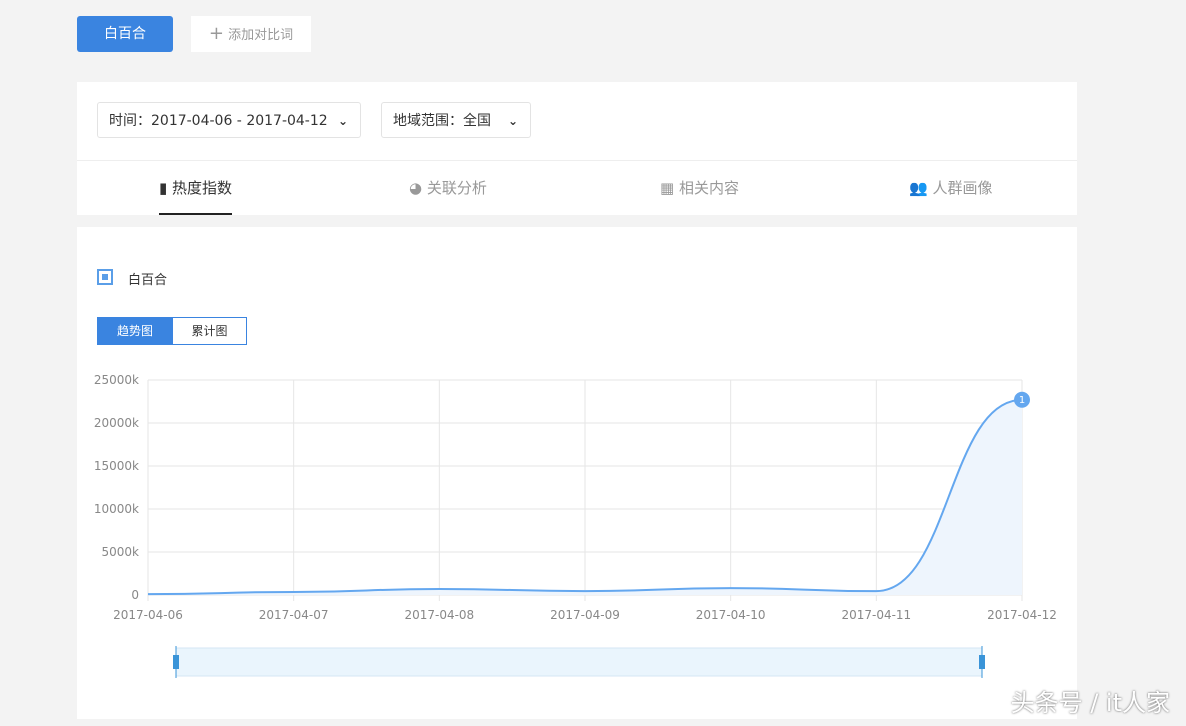 This screenshot has height=726, width=1186. What do you see at coordinates (1090, 703) in the screenshot?
I see `watermark: 头条号 / it人家` at bounding box center [1090, 703].